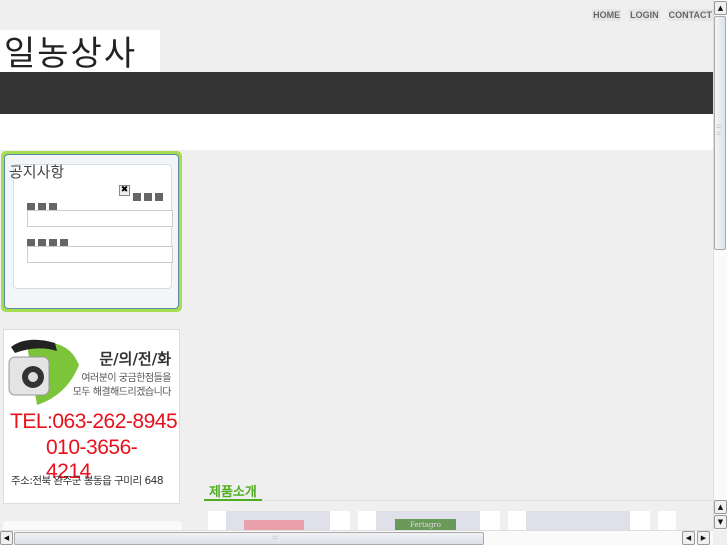 This screenshot has width=727, height=545. What do you see at coordinates (43, 372) in the screenshot?
I see `telephone-icon` at bounding box center [43, 372].